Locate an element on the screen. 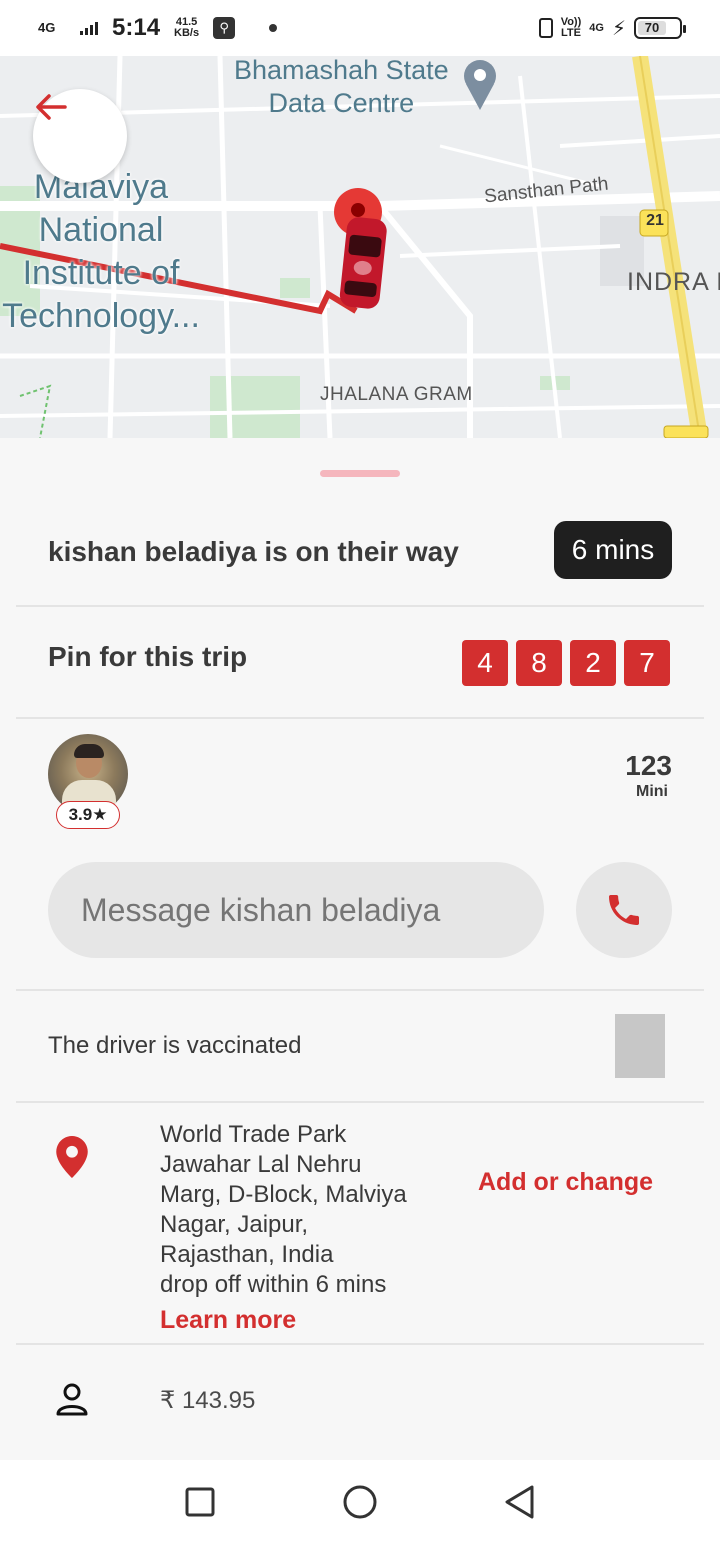  vaccinated-text: The driver is vaccinated is located at coordinates (175, 1045).